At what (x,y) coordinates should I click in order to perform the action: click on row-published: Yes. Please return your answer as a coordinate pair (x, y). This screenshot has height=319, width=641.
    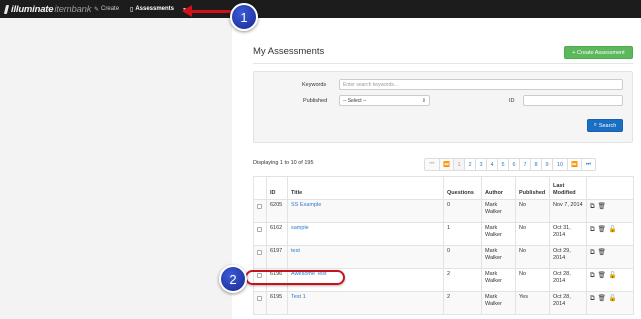
    Looking at the image, I should click on (532, 303).